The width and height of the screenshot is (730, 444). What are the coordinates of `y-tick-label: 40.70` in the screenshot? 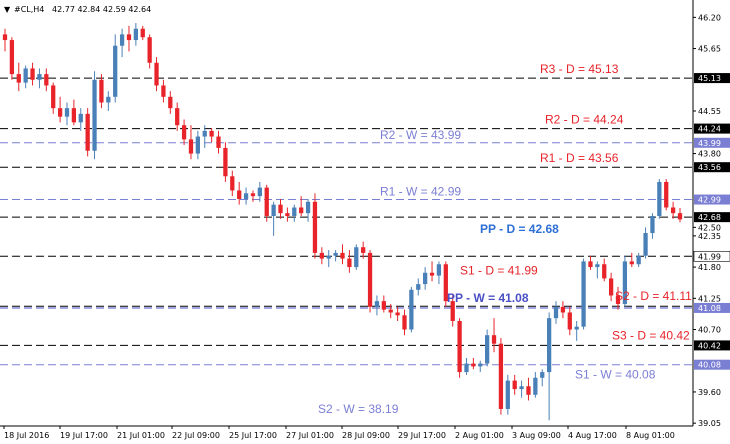 It's located at (709, 330).